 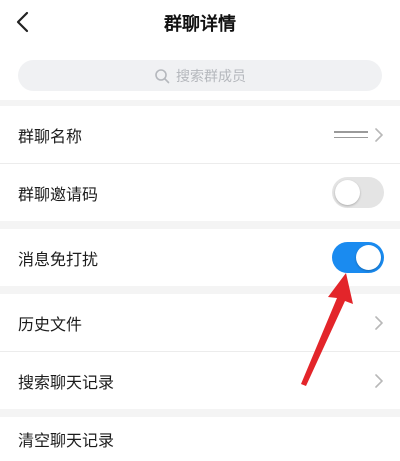 I want to click on invite-code-label: 群聊邀请码, so click(x=58, y=194).